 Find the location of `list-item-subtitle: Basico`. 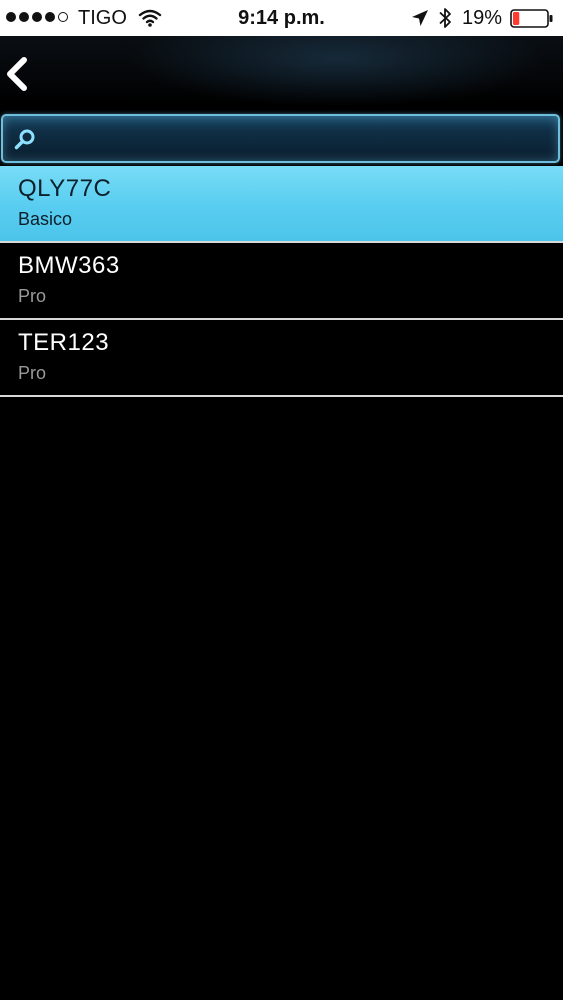

list-item-subtitle: Basico is located at coordinates (45, 219).